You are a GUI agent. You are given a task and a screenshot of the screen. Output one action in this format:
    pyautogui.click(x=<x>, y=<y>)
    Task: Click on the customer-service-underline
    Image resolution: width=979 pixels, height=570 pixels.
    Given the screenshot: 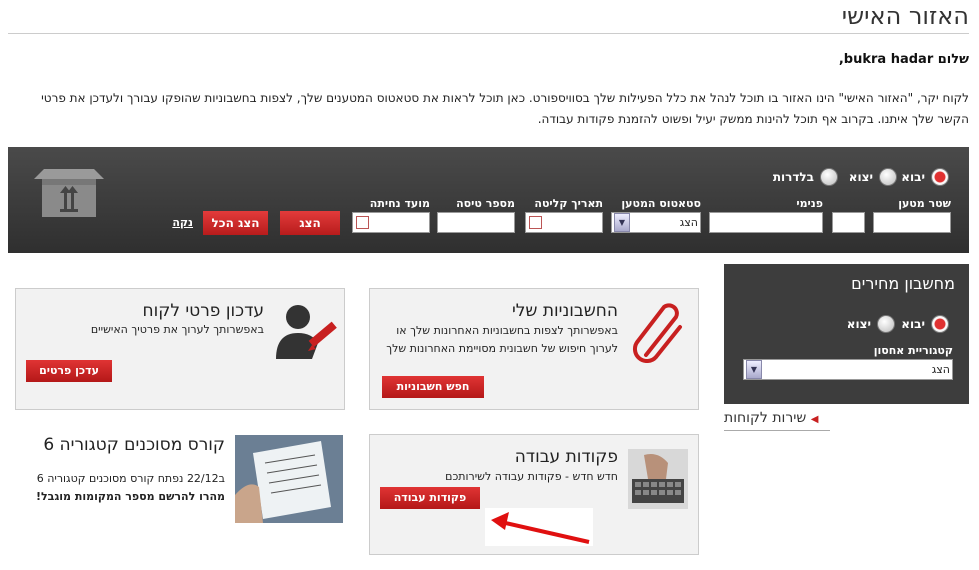 What is the action you would take?
    pyautogui.click(x=777, y=430)
    